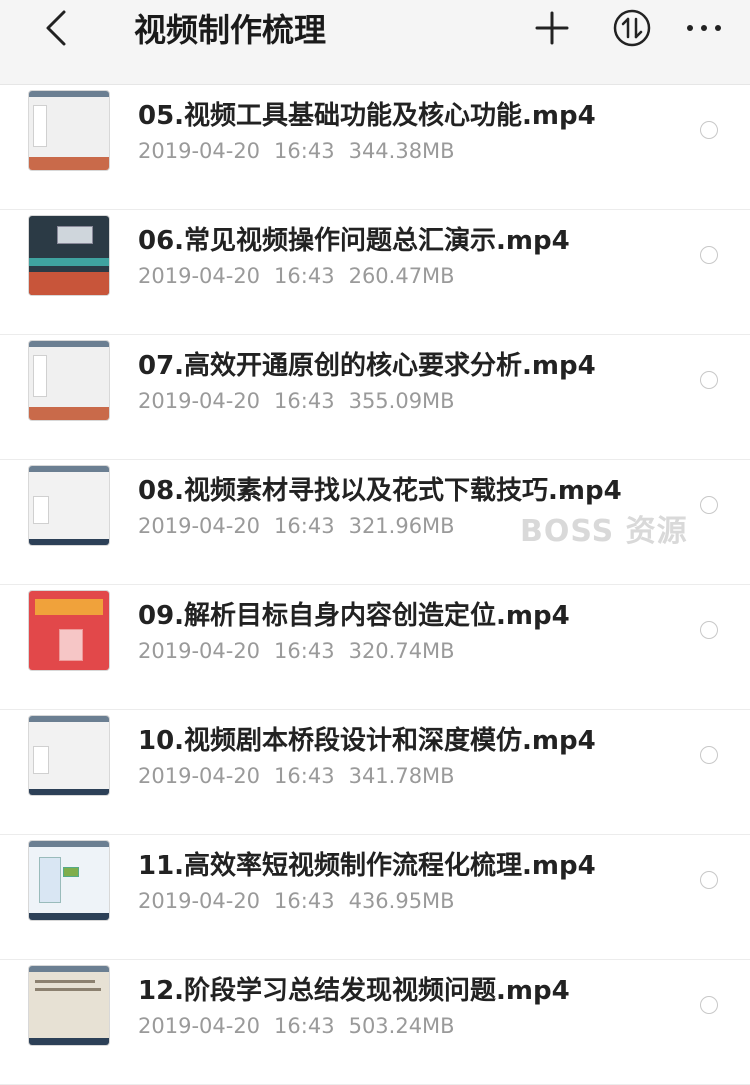  I want to click on file-meta: 2019-04-20 16:43 260.47MB, so click(303, 276).